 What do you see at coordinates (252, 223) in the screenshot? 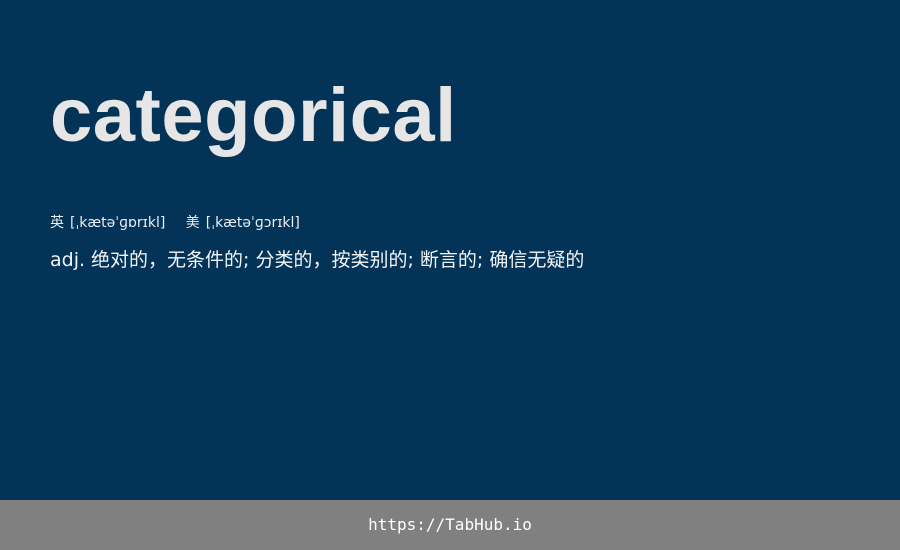
I see `us-phonetic-text: [ˌkætəˈɡɔrɪkl]` at bounding box center [252, 223].